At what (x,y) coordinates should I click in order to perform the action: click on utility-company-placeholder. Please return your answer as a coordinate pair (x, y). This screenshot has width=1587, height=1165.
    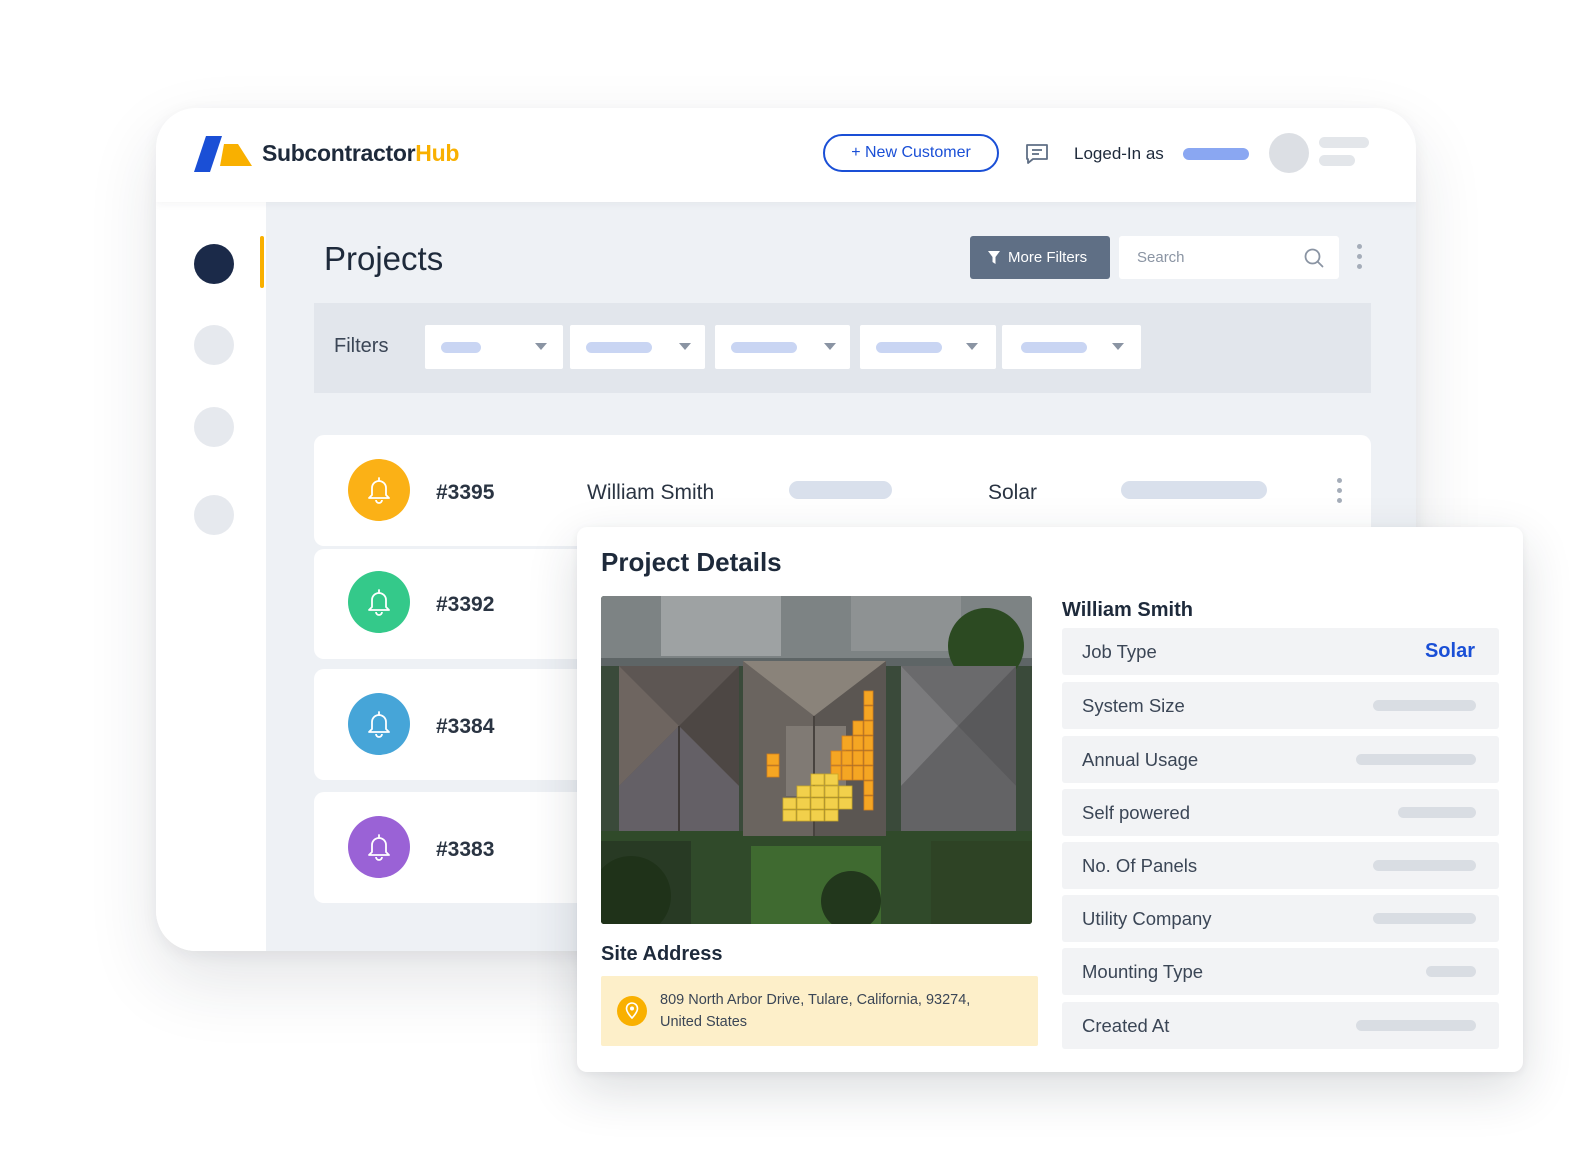
    Looking at the image, I should click on (1424, 918).